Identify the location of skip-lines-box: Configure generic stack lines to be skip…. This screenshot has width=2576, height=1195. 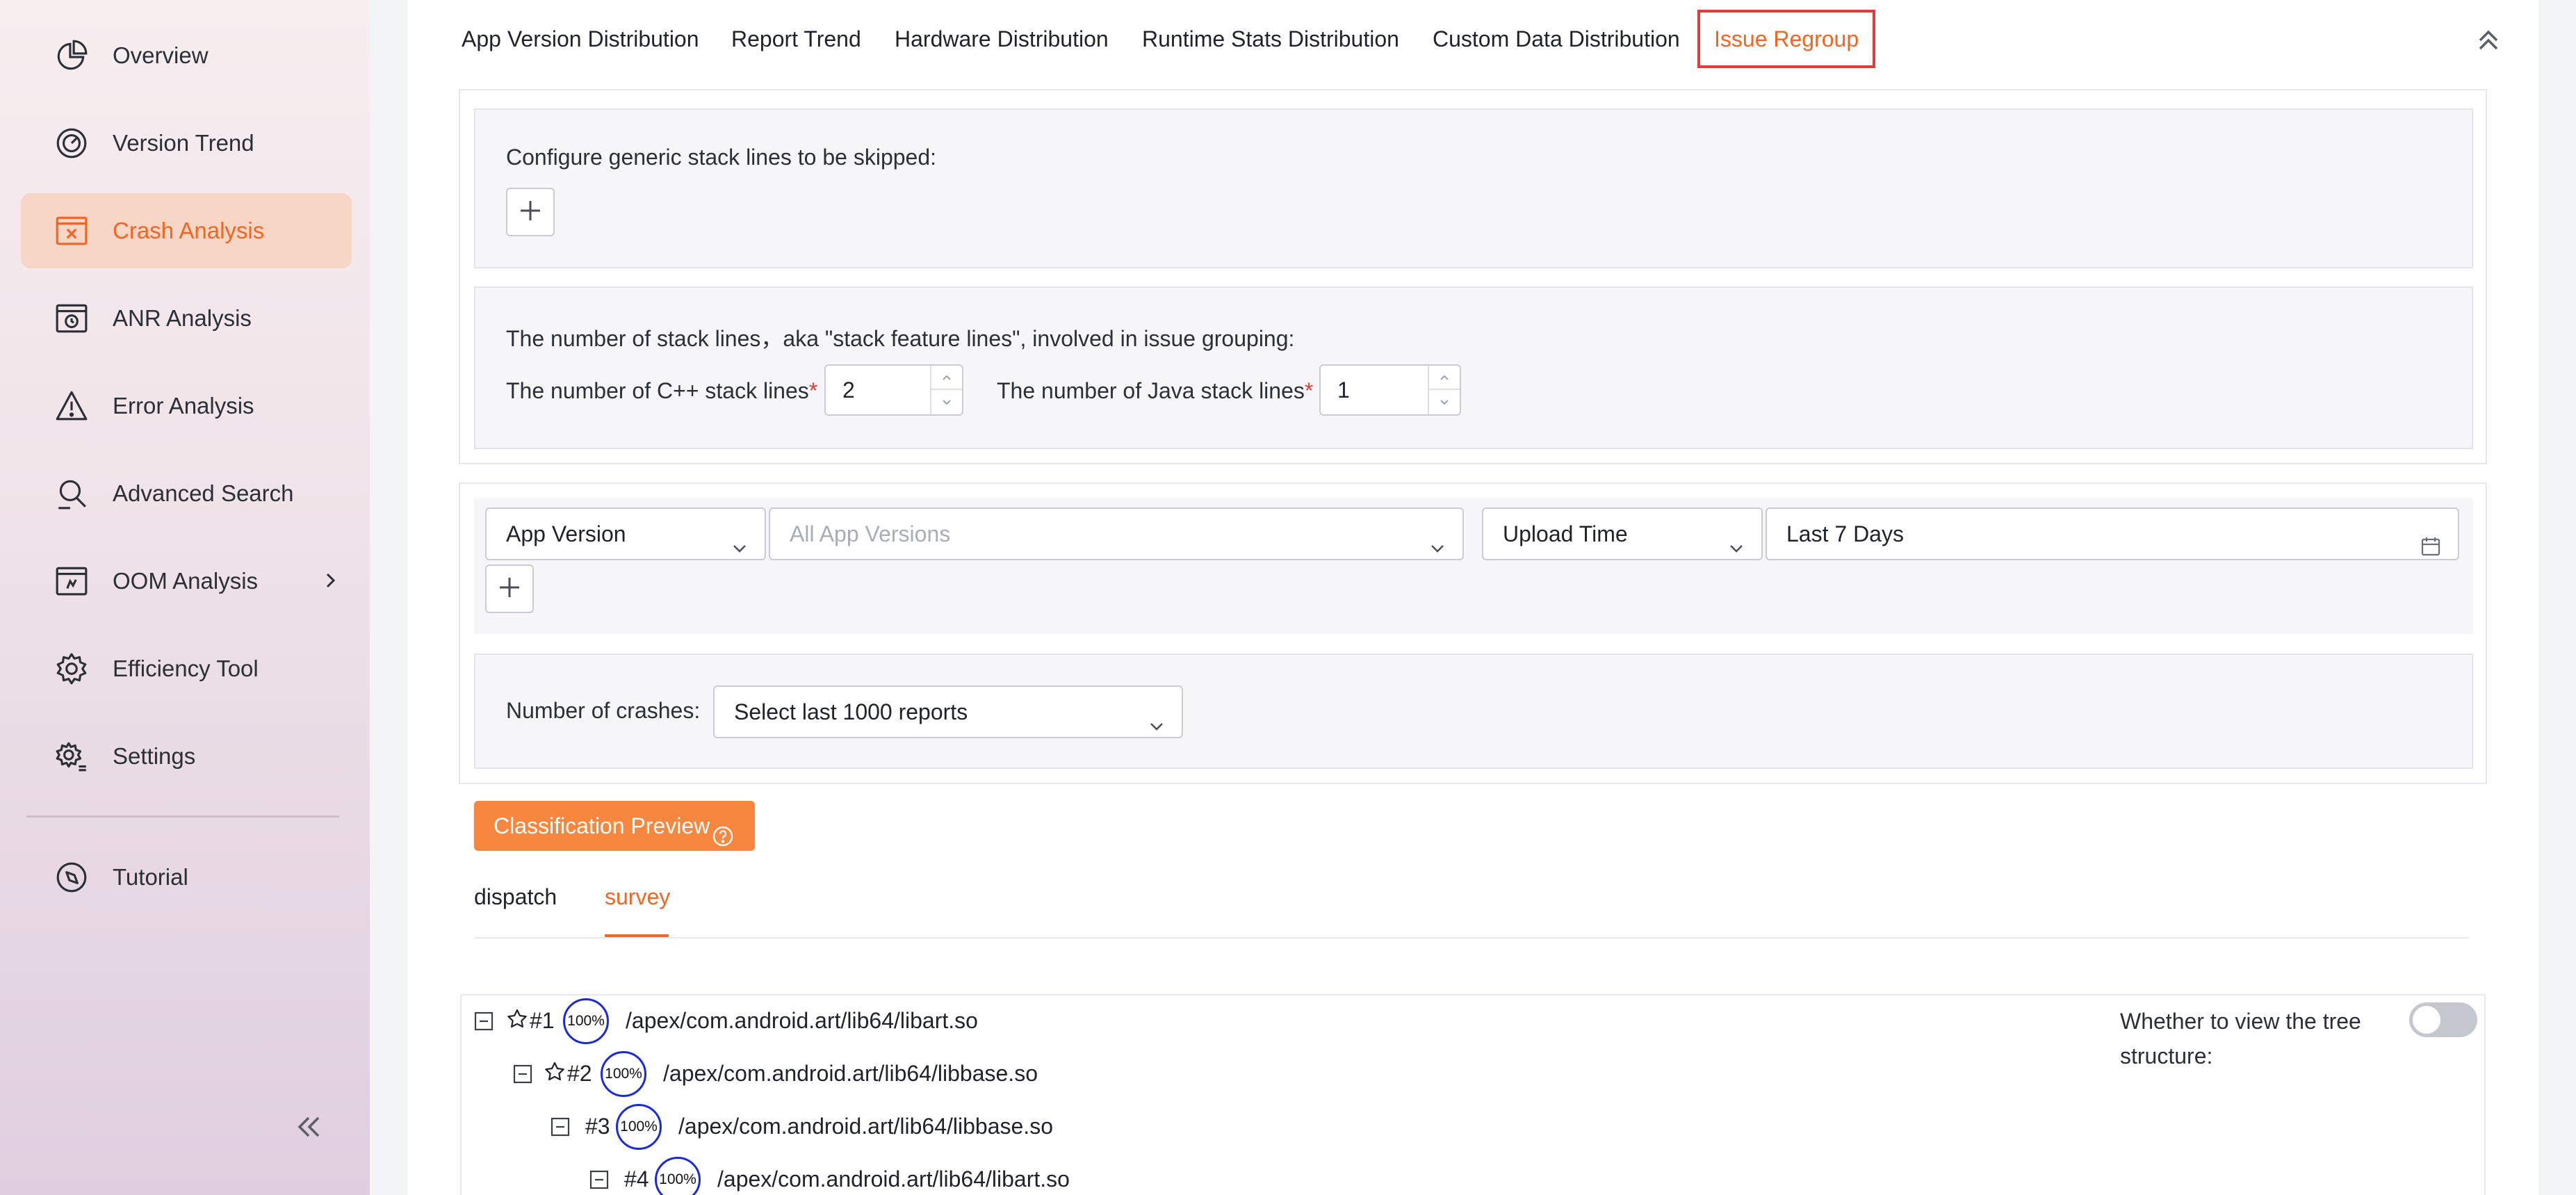
(1474, 188).